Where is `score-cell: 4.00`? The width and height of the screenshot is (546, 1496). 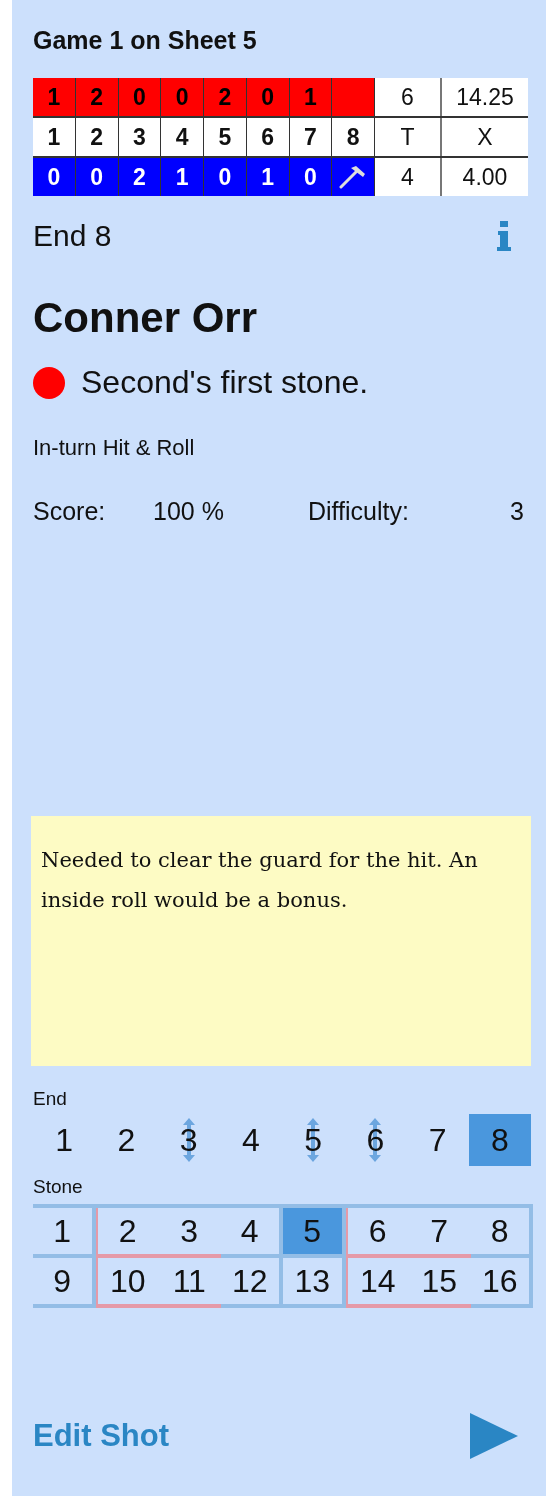 score-cell: 4.00 is located at coordinates (485, 177).